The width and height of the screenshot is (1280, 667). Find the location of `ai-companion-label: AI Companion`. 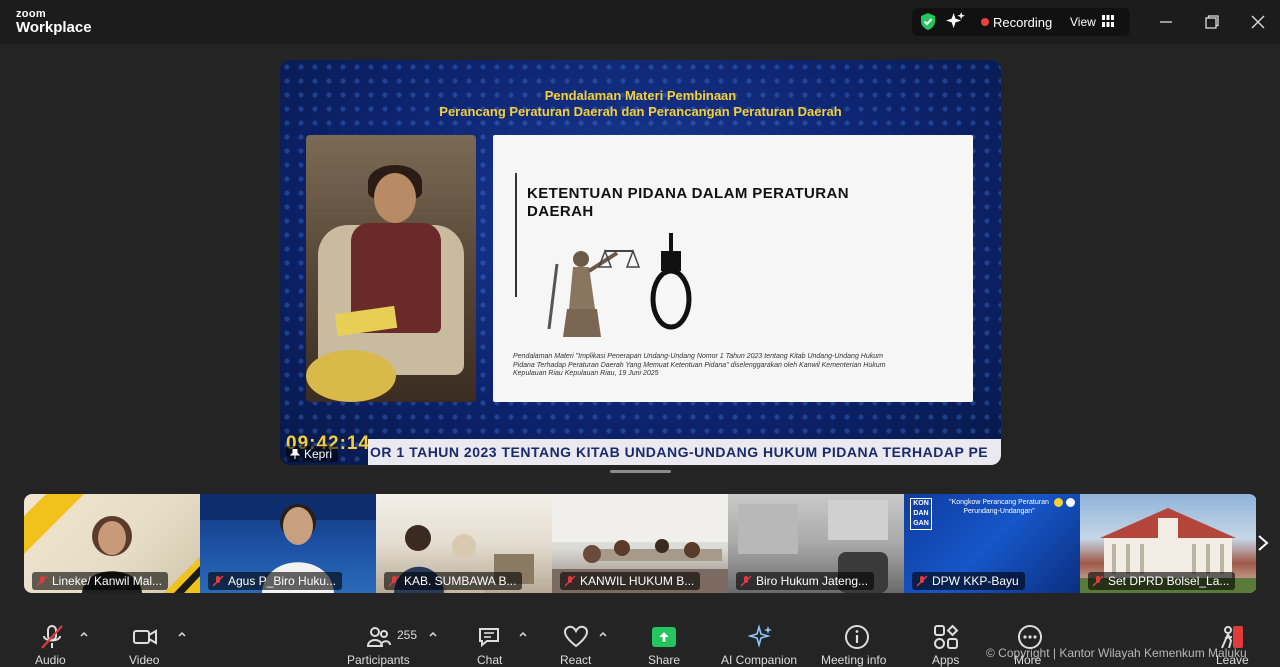

ai-companion-label: AI Companion is located at coordinates (759, 660).